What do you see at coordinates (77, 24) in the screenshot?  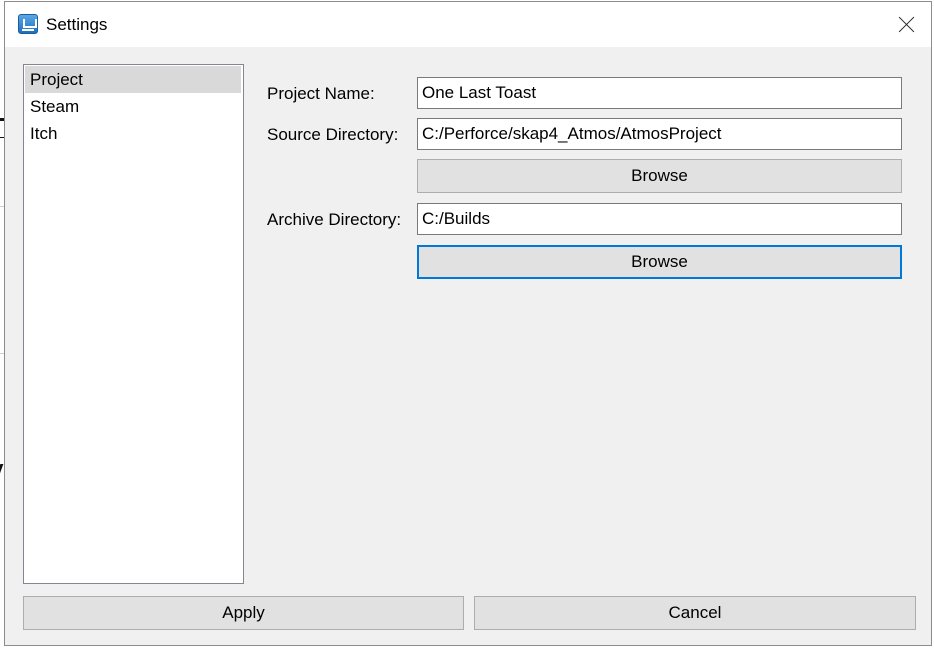 I see `window-title: Settings` at bounding box center [77, 24].